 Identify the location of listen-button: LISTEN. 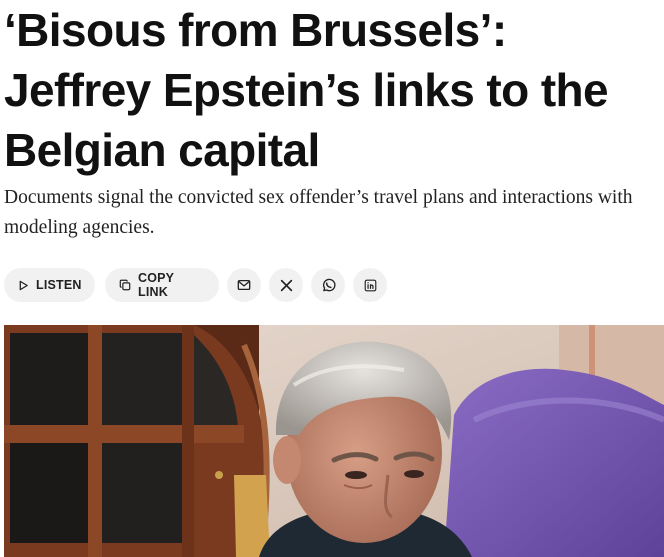
(49, 285).